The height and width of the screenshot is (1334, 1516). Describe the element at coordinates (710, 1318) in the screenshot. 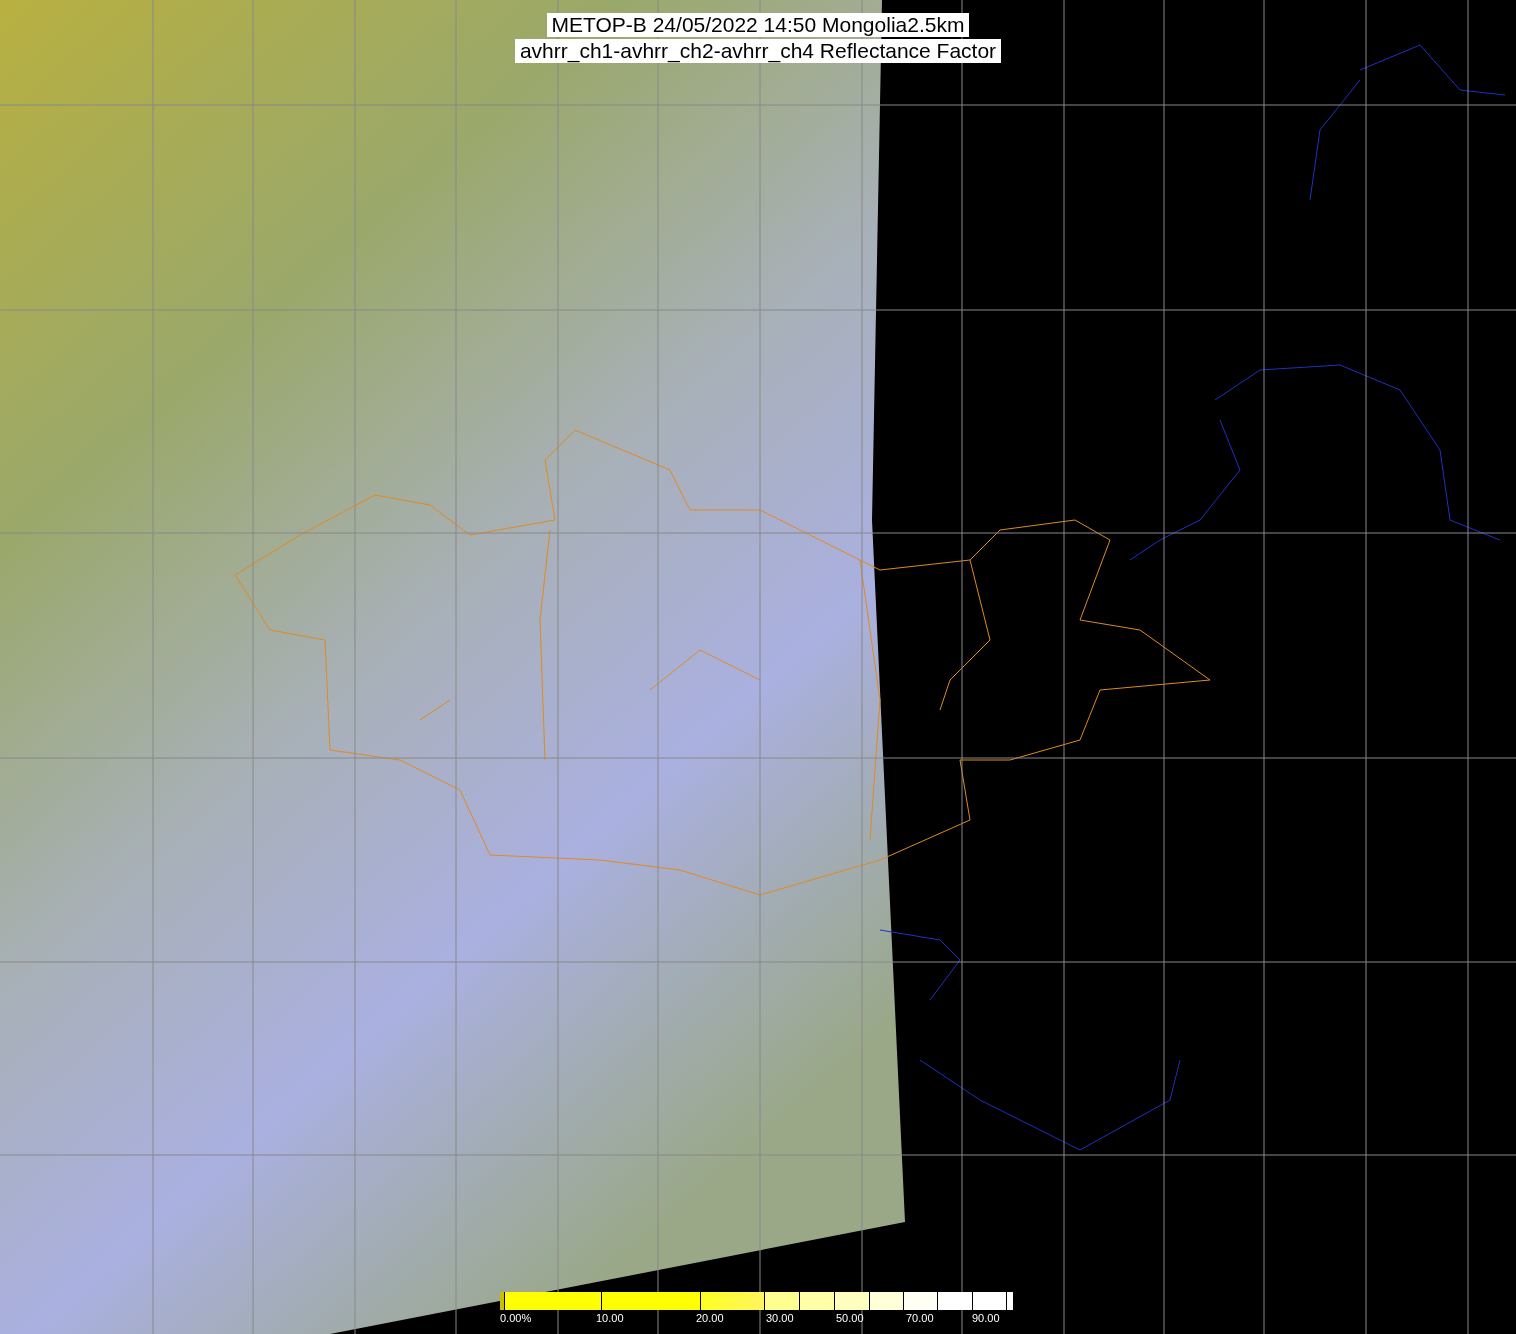

I see `scale-label: 20.00` at that location.